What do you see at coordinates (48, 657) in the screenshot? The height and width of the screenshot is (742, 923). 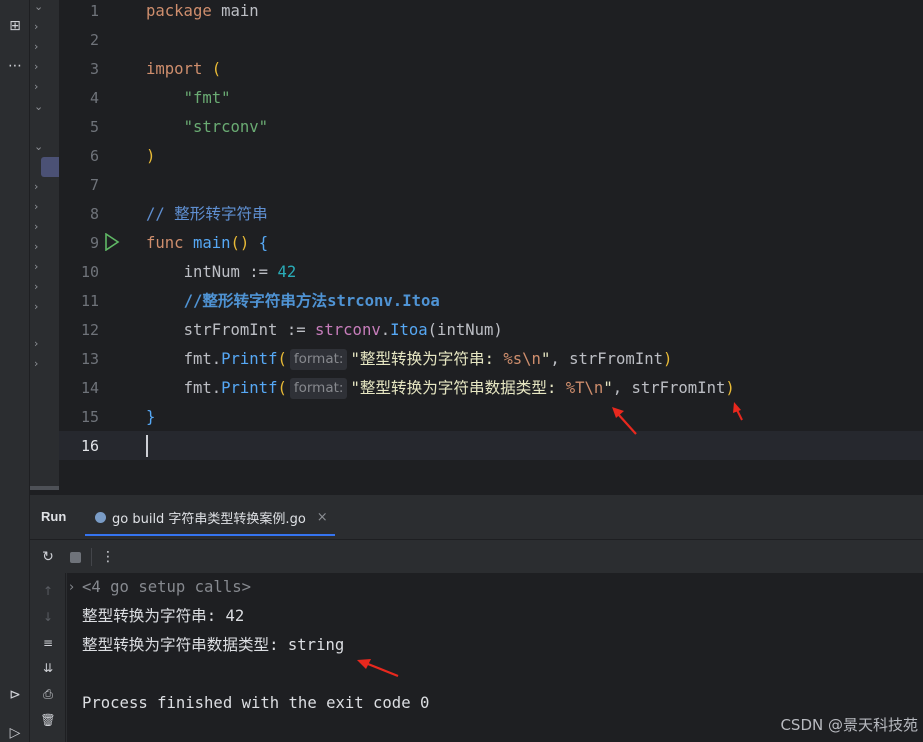 I see `console-action-strip: ↑ ↓ ≡ ⇊ ⎙ 🗑` at bounding box center [48, 657].